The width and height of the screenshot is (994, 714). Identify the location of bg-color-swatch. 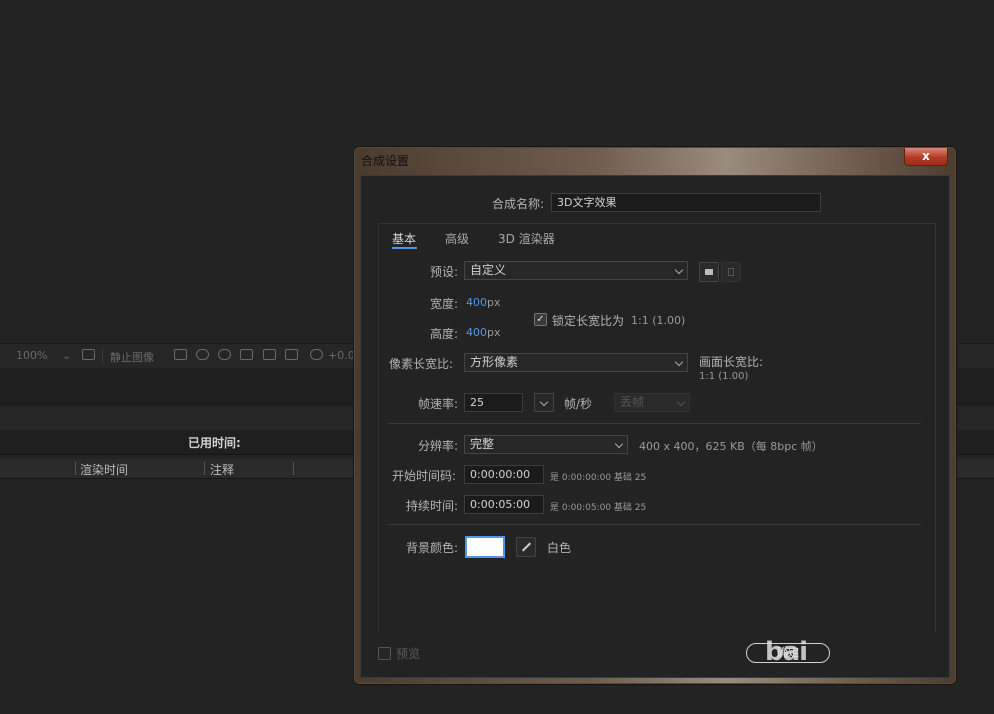
(485, 547).